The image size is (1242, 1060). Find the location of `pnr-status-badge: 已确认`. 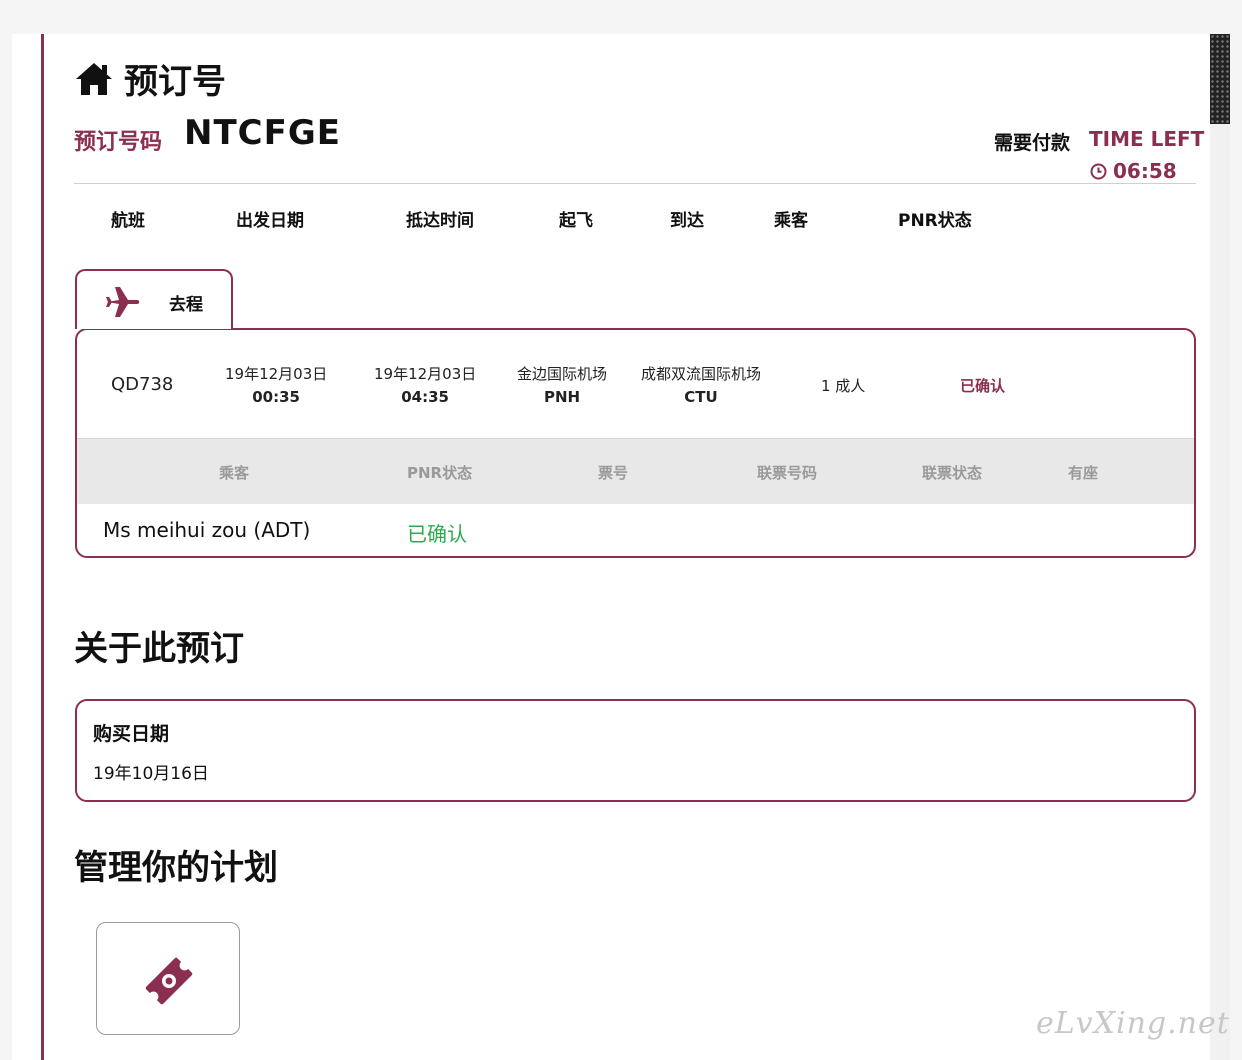

pnr-status-badge: 已确认 is located at coordinates (983, 386).